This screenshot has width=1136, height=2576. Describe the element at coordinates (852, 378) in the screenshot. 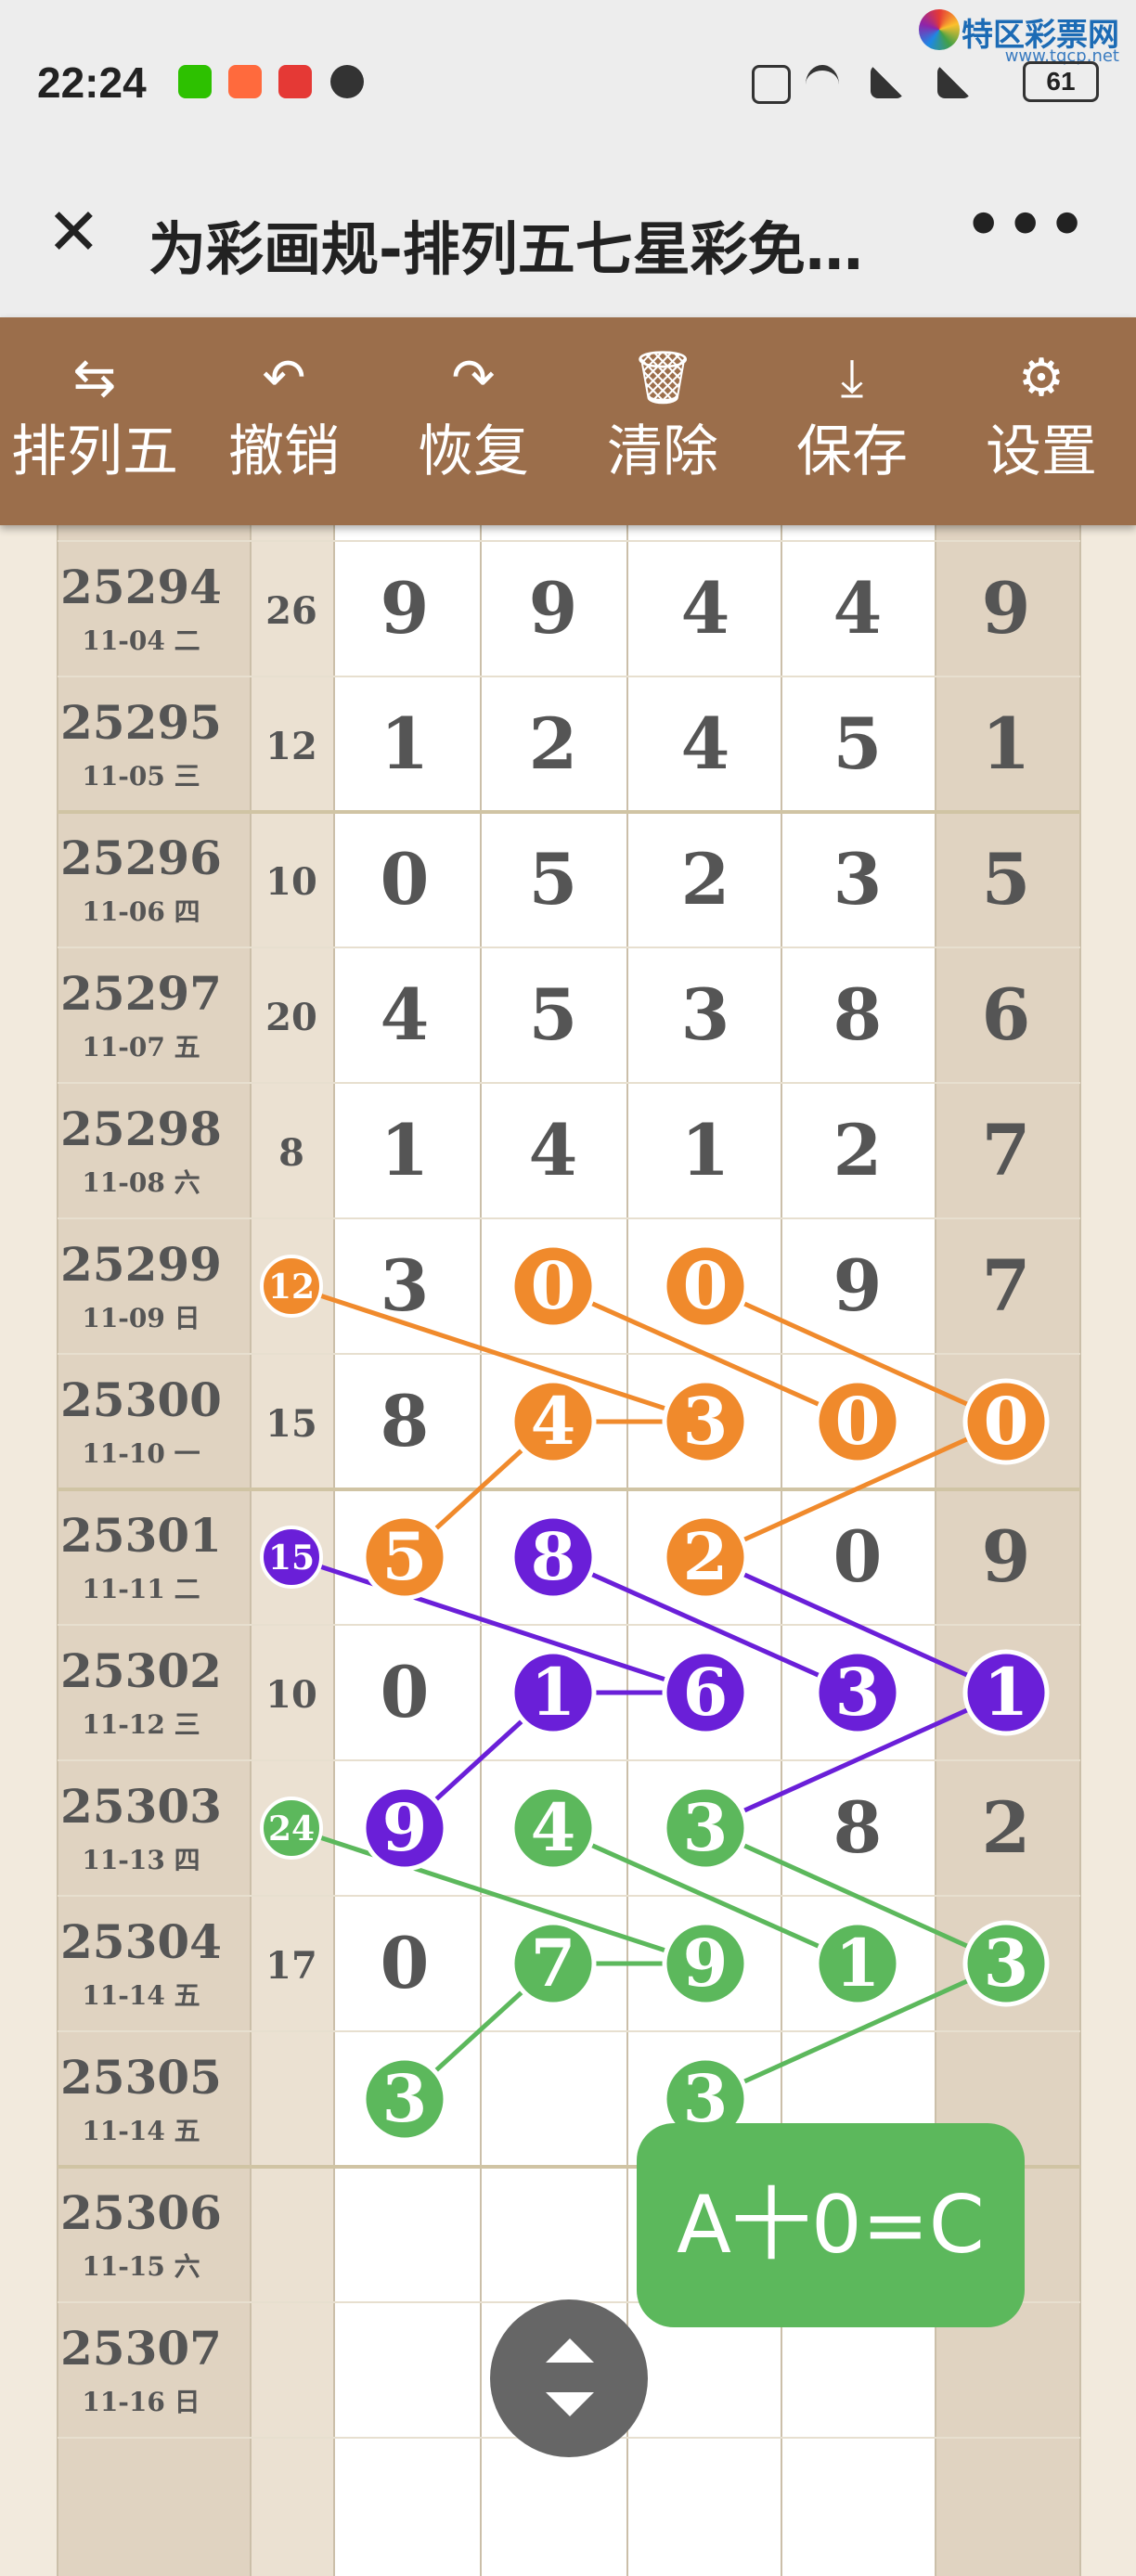

I see `download-icon: ⤓` at that location.